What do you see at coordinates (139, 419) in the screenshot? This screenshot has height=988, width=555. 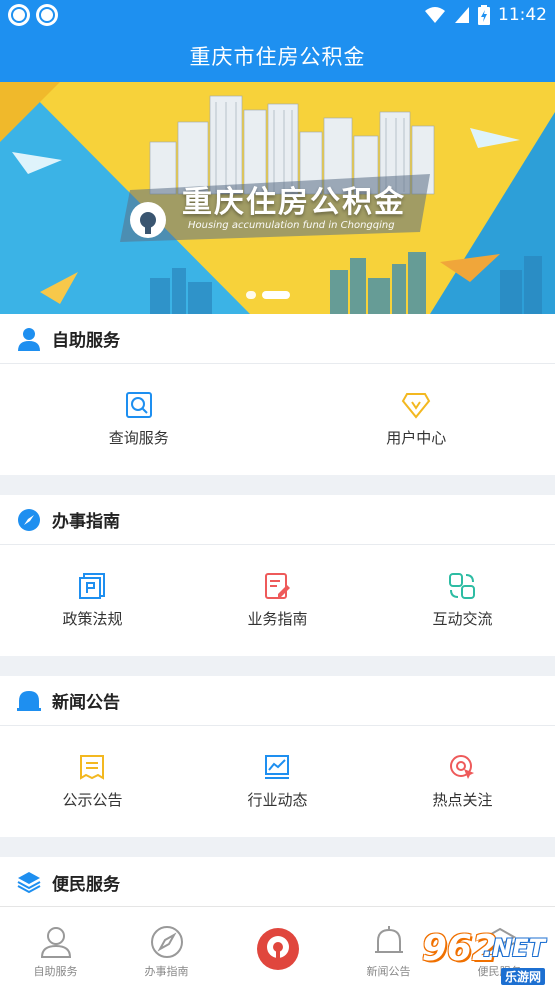 I see `query-service-button: 查询服务` at bounding box center [139, 419].